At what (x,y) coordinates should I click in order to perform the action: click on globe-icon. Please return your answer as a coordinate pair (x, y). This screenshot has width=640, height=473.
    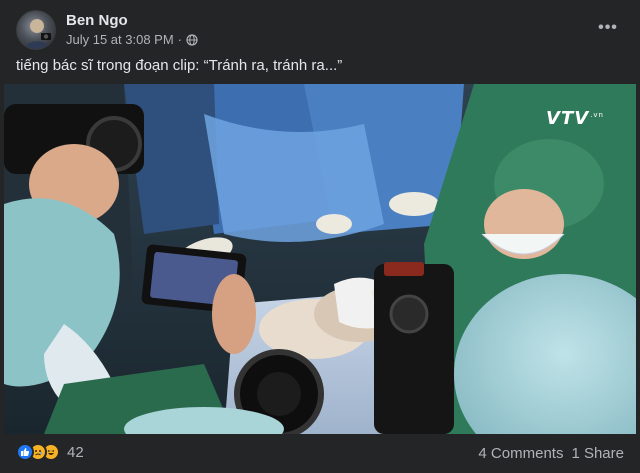
    Looking at the image, I should click on (192, 39).